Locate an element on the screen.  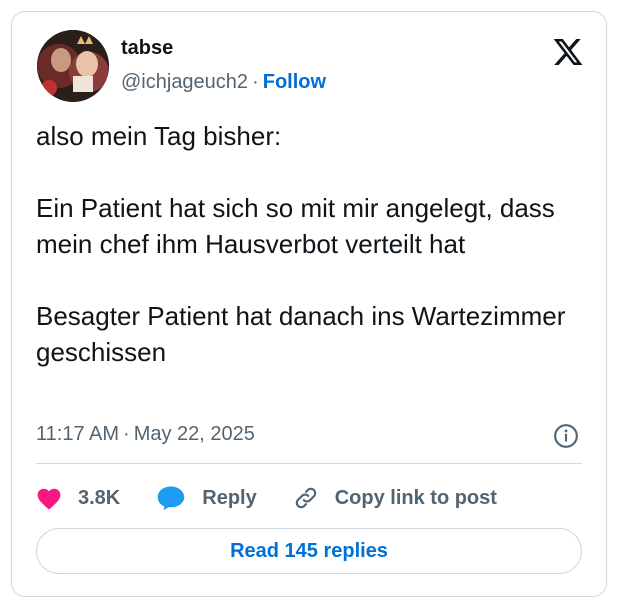
like-count: 3.8K is located at coordinates (99, 497).